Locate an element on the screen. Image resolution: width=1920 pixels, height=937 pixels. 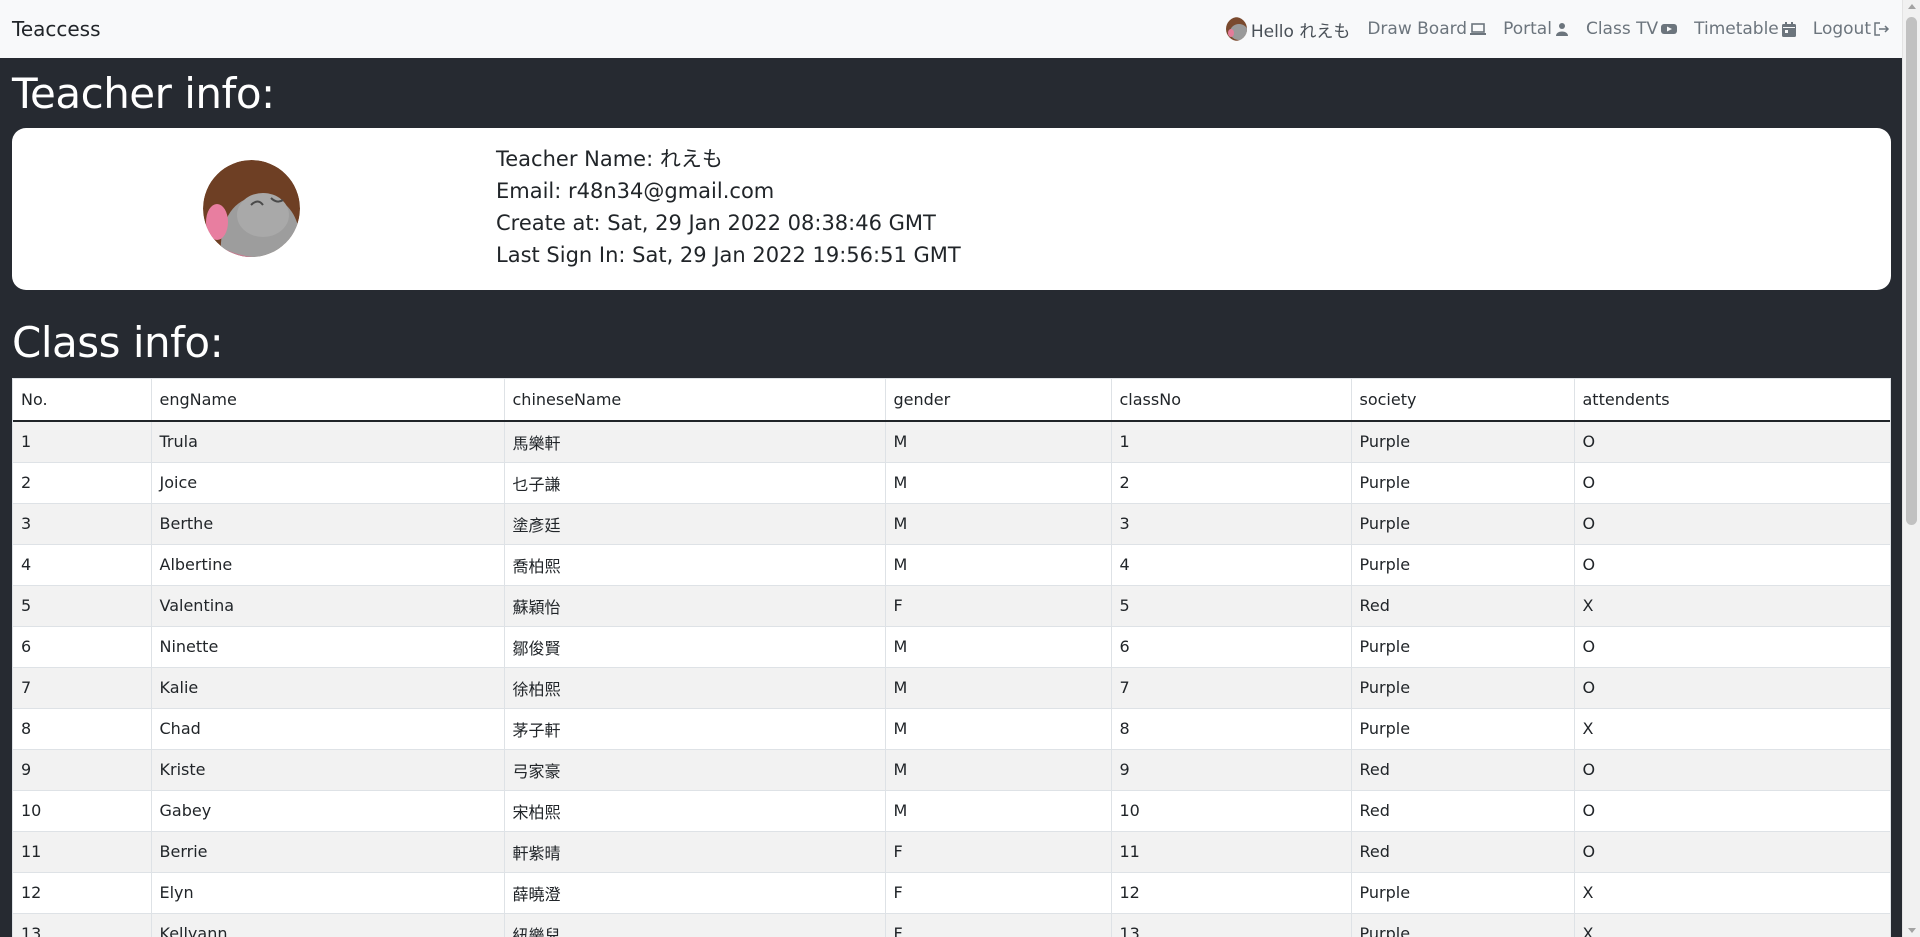
teacher-created-at: Create at: Sat, 29 Jan 2022 08:38:46 GMT is located at coordinates (716, 223).